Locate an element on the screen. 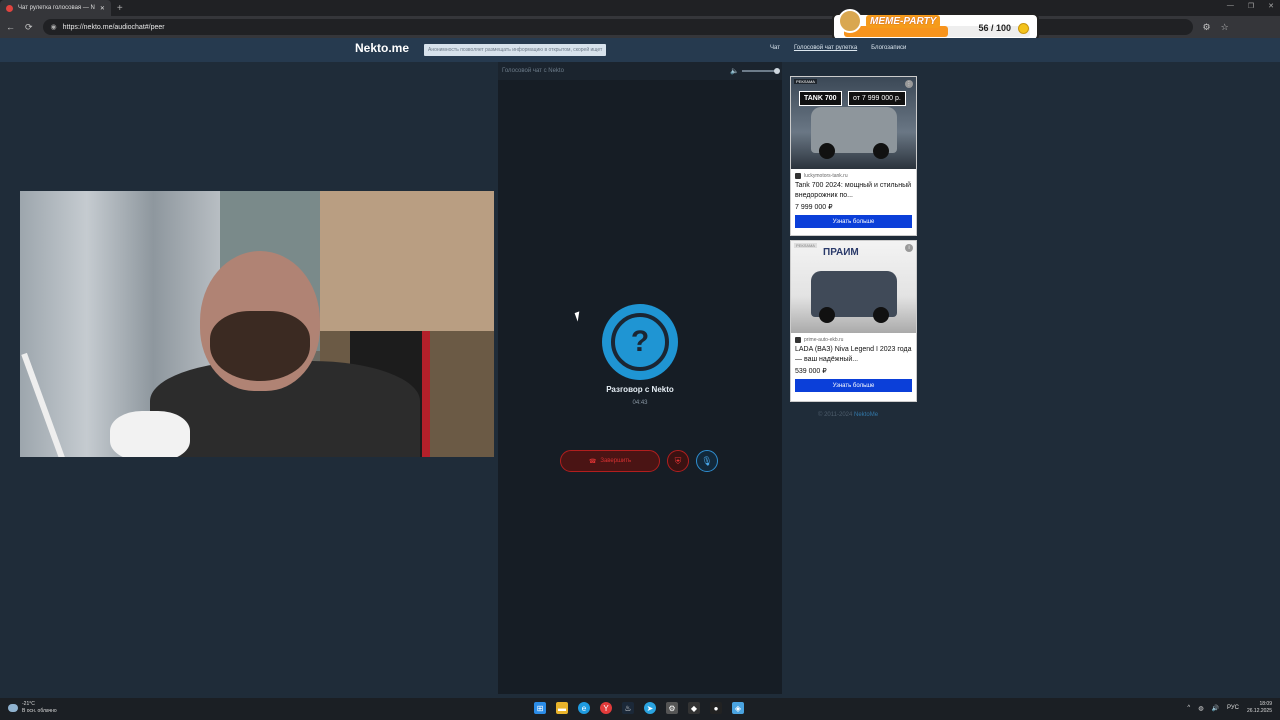  star-icon: ☆ is located at coordinates (1225, 27).